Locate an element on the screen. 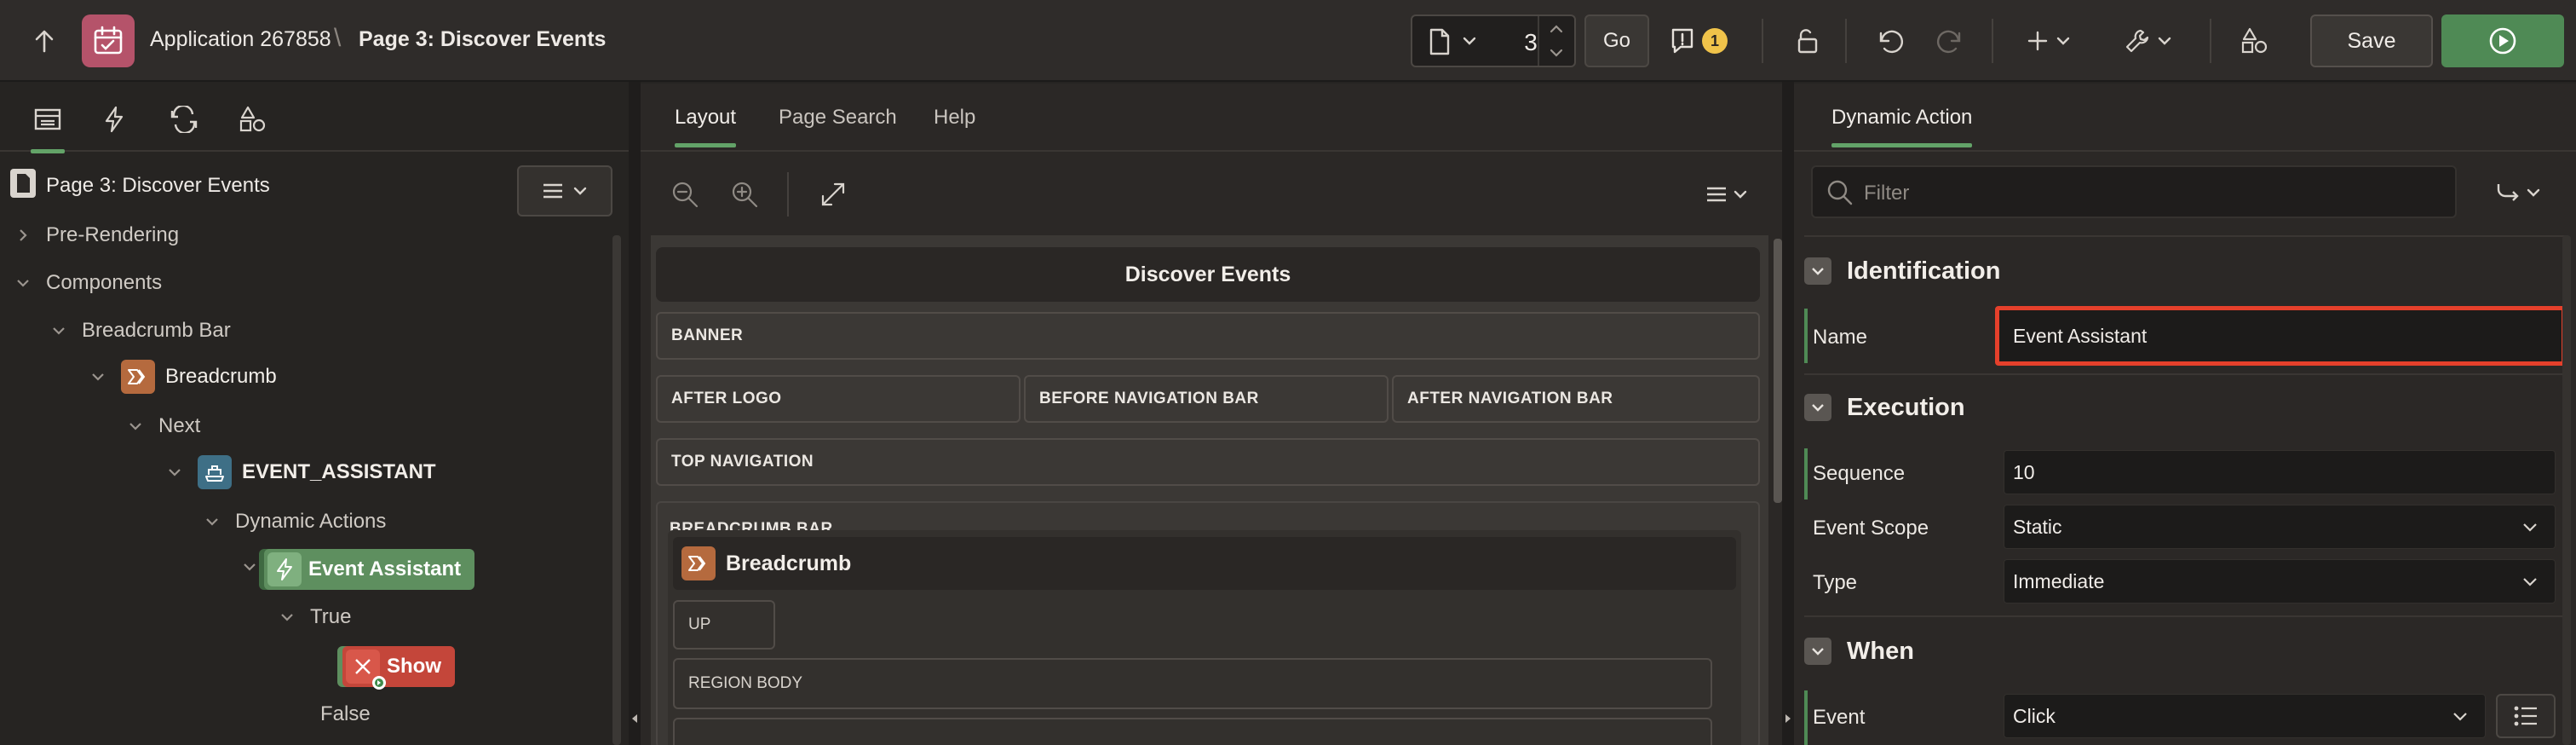 The image size is (2576, 745). slot-banner: BANNER is located at coordinates (1208, 336).